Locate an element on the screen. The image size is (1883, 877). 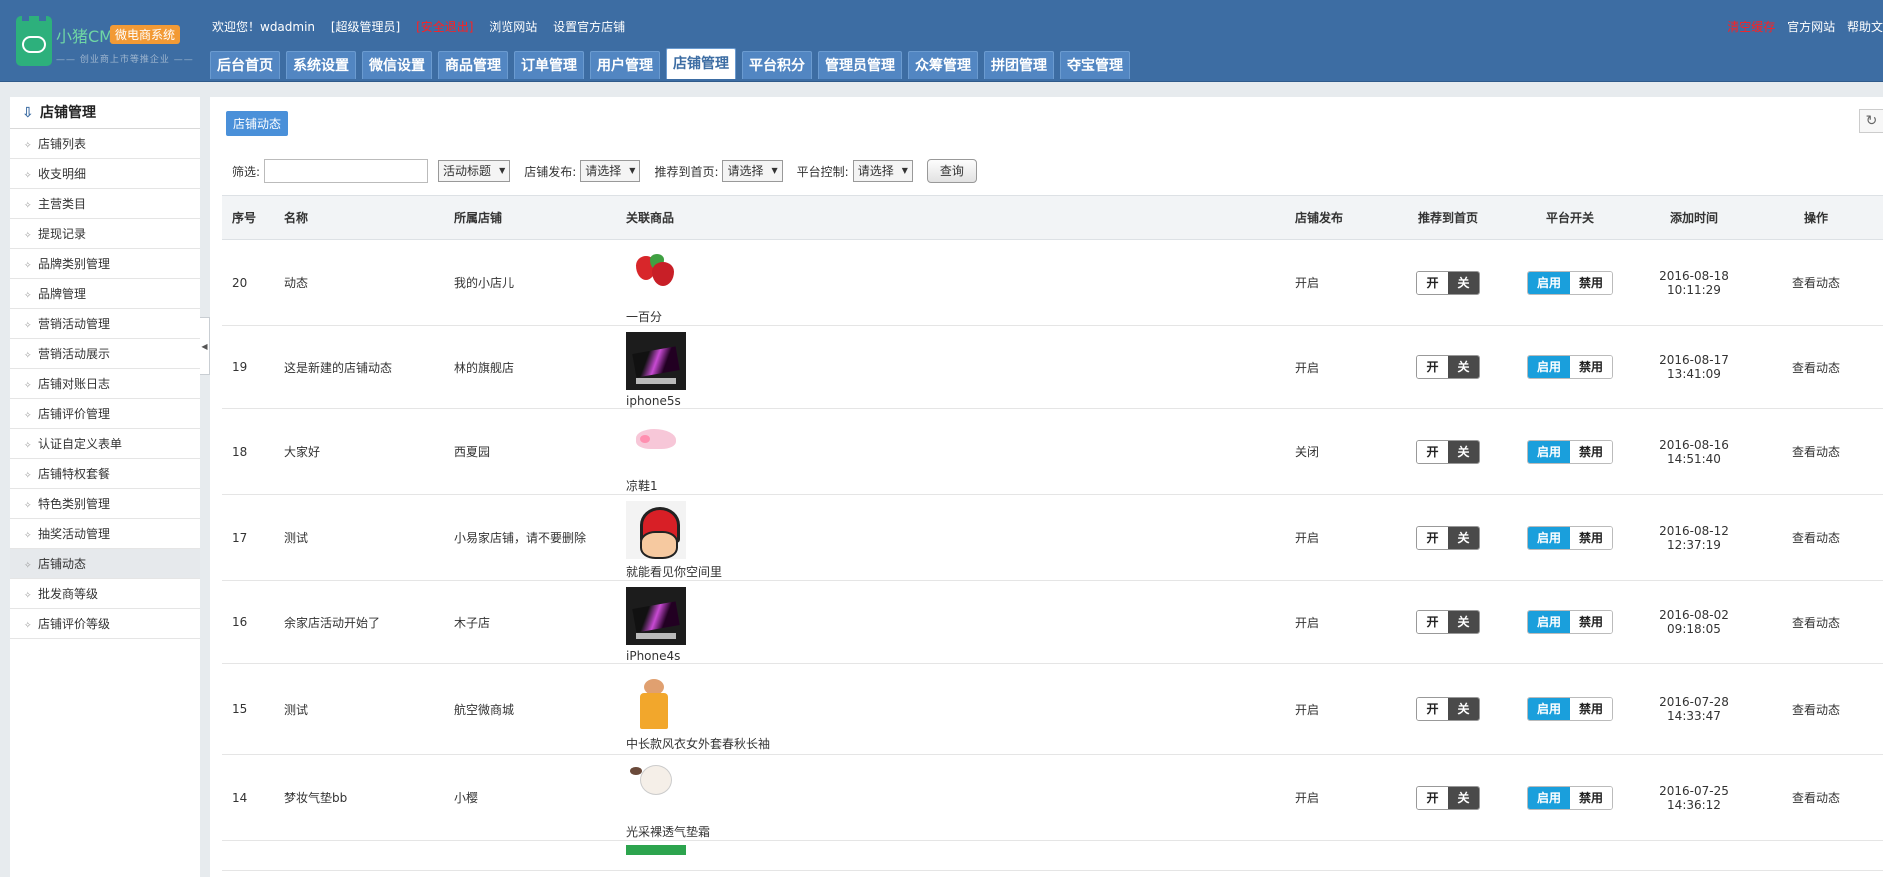
sidebar-item: ✧ 认证自定义表单 is located at coordinates (105, 444).